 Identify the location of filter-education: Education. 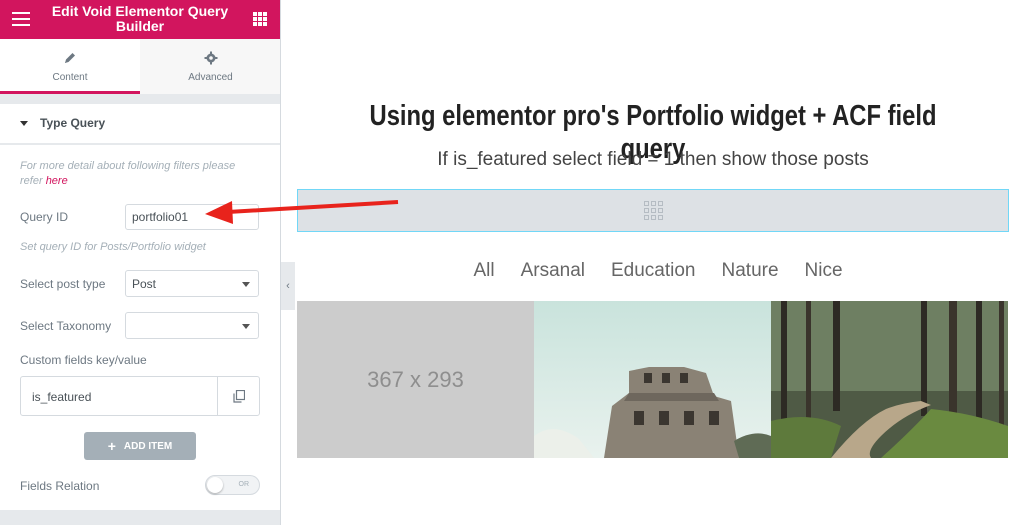
(653, 271).